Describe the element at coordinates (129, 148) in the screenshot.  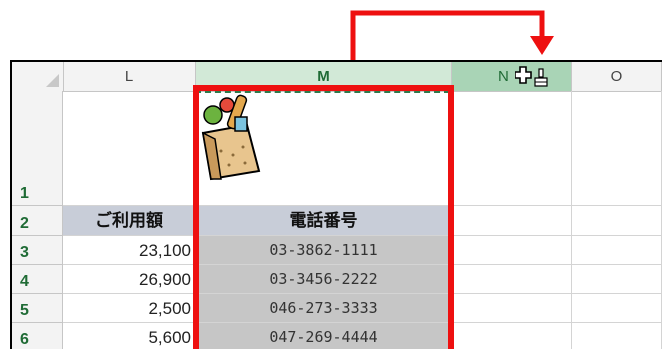
I see `cell-L1` at that location.